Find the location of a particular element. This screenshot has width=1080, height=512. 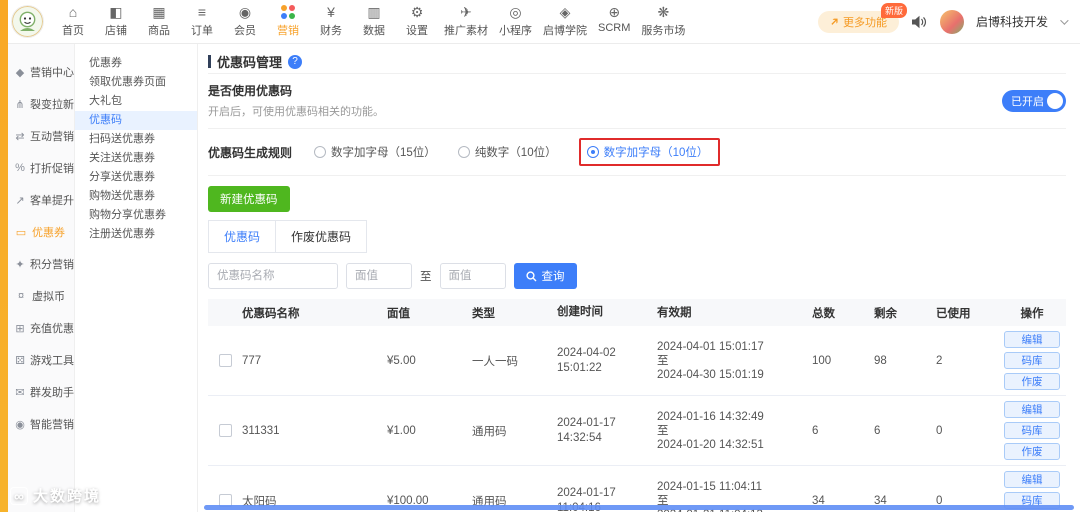

logo is located at coordinates (27, 21).